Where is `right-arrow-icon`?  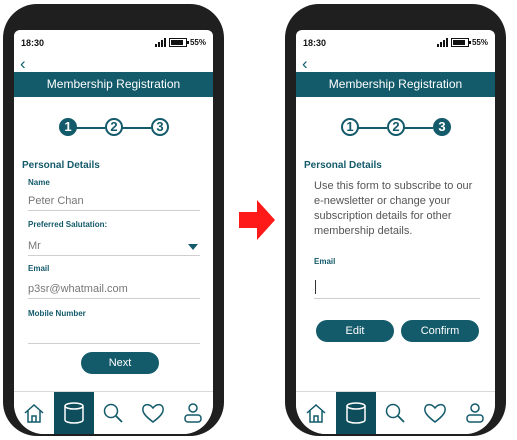
right-arrow-icon is located at coordinates (257, 220).